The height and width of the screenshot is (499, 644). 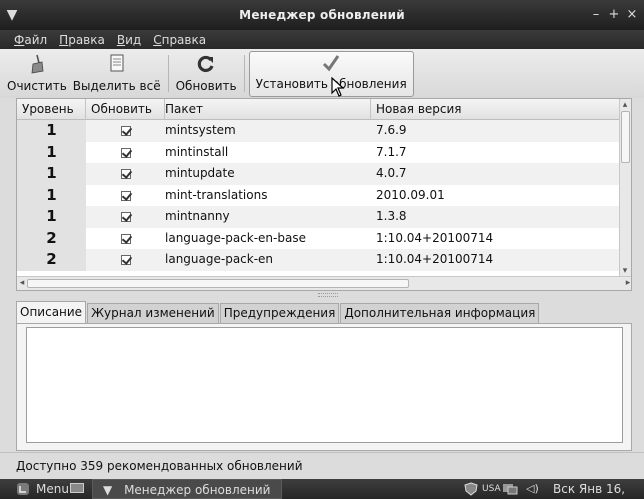 What do you see at coordinates (235, 237) in the screenshot?
I see `package-cell: language-pack-en-base` at bounding box center [235, 237].